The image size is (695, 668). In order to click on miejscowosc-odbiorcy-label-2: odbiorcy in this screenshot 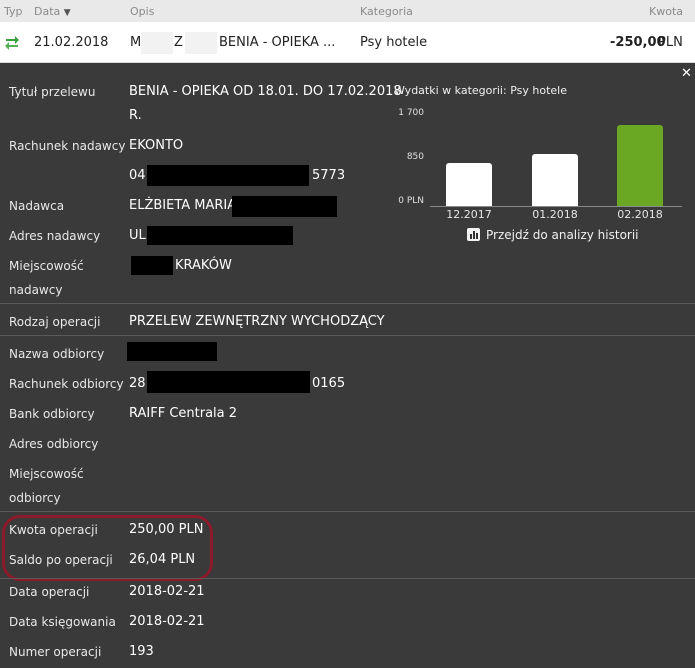, I will do `click(35, 498)`.